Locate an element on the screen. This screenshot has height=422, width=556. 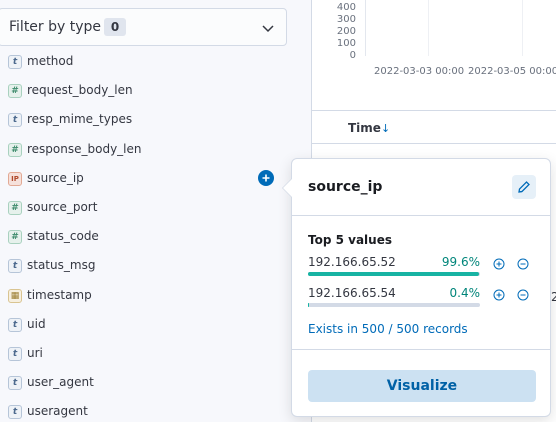
field-name: response_body_len is located at coordinates (84, 148).